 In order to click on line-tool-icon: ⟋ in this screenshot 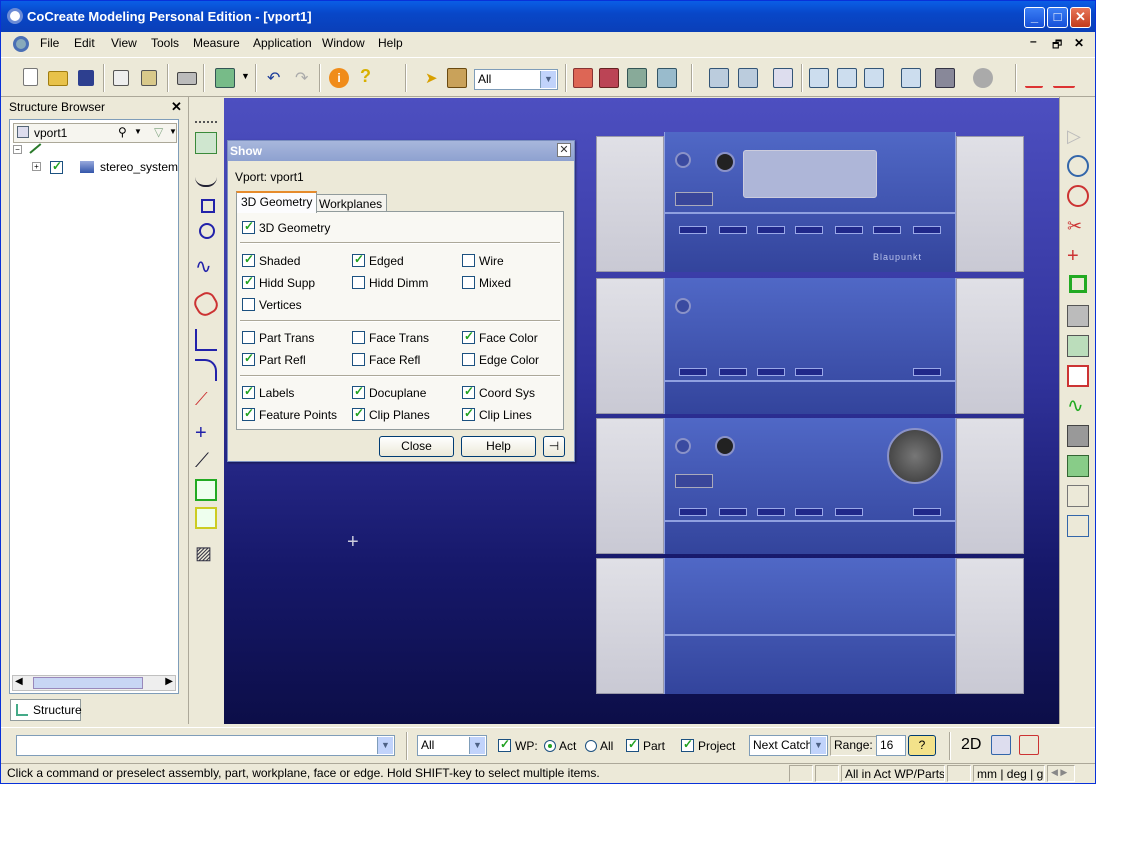, I will do `click(206, 462)`.